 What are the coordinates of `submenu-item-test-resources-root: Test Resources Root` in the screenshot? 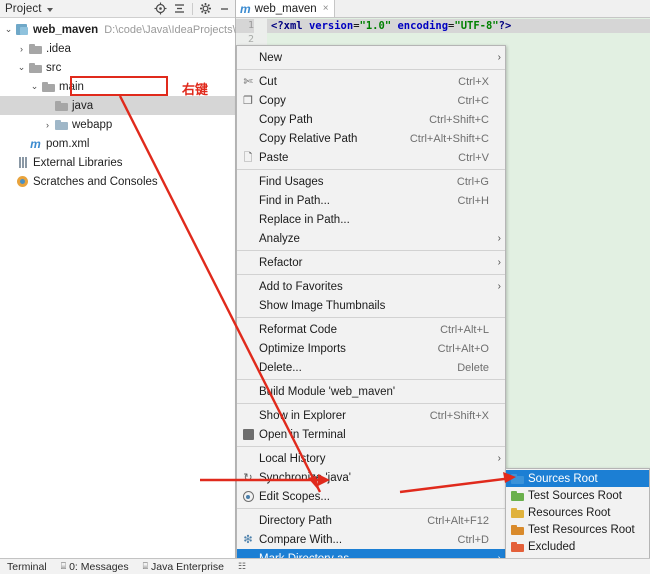 It's located at (577, 529).